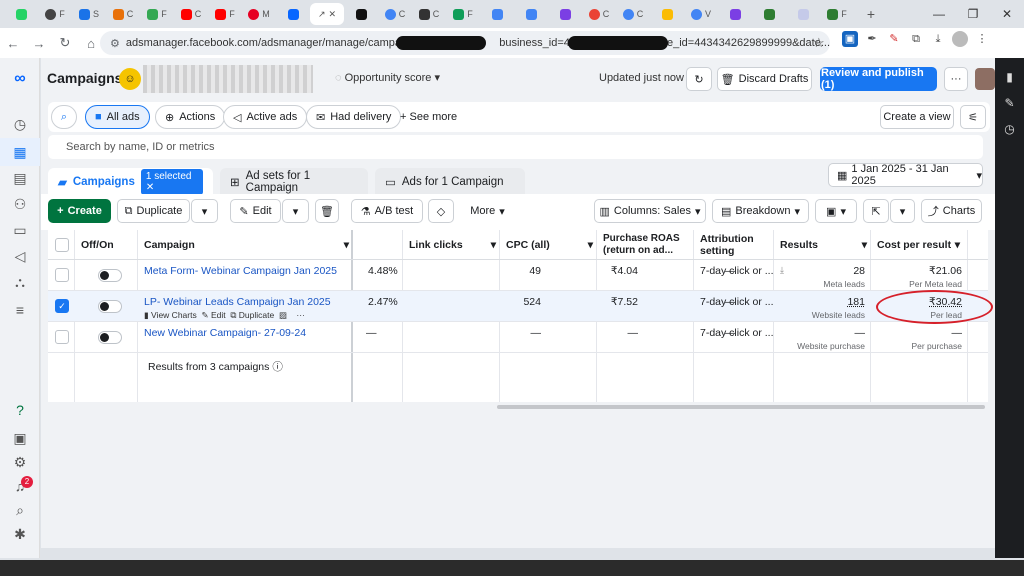 The width and height of the screenshot is (1024, 576). Describe the element at coordinates (1009, 103) in the screenshot. I see `edit-icon: ✎` at that location.